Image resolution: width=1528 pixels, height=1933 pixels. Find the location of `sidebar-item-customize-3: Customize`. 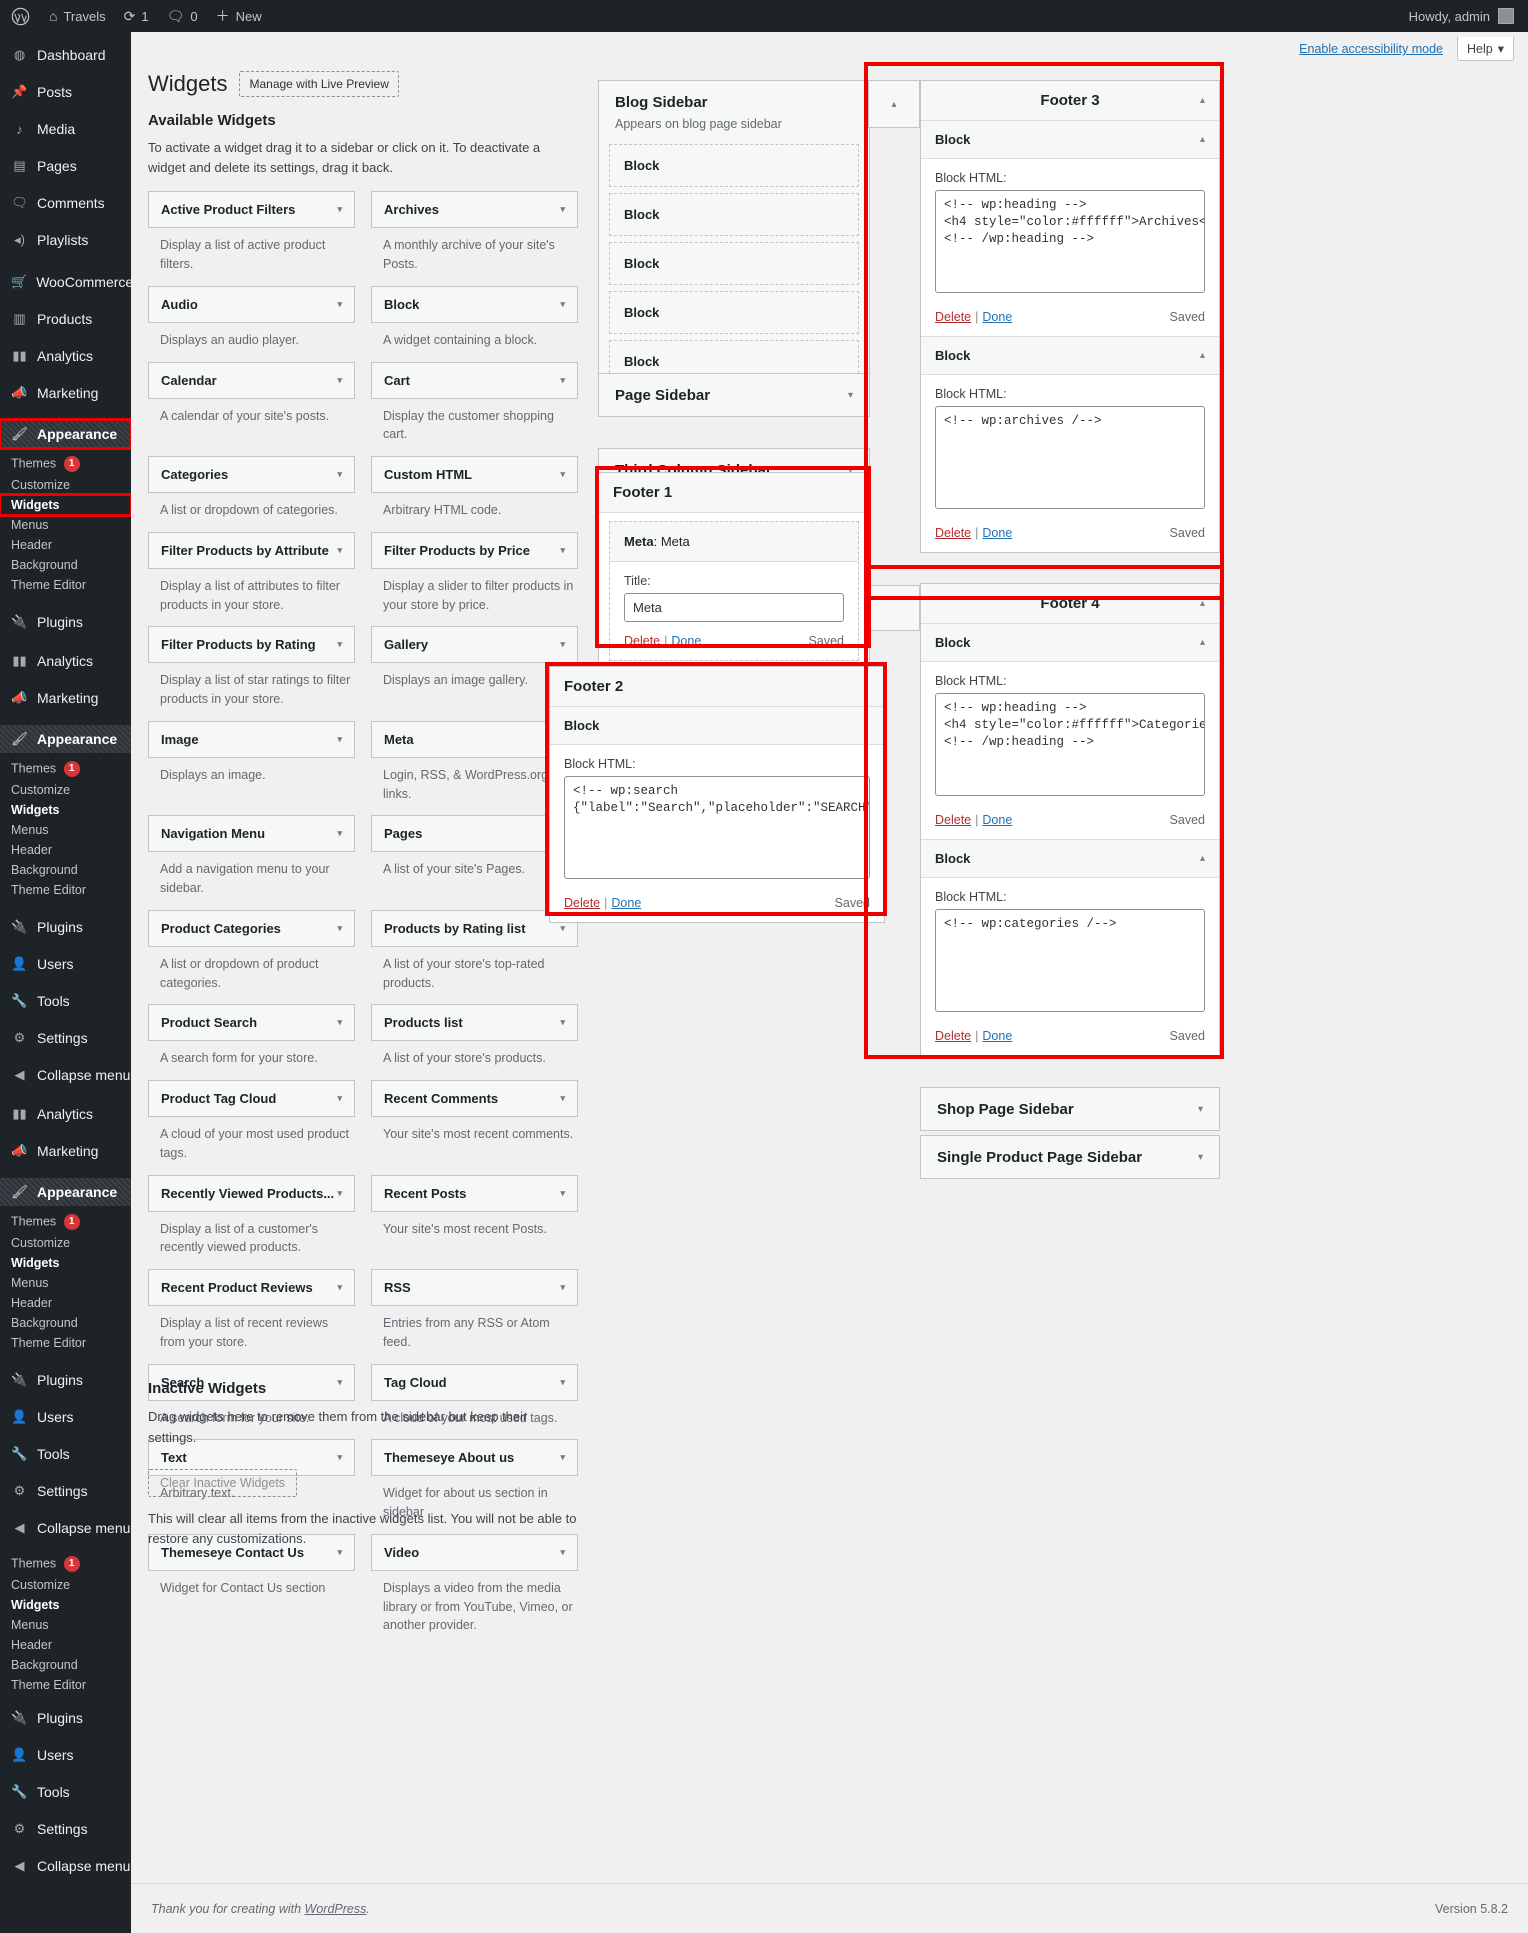

sidebar-item-customize-3: Customize is located at coordinates (65, 1243).